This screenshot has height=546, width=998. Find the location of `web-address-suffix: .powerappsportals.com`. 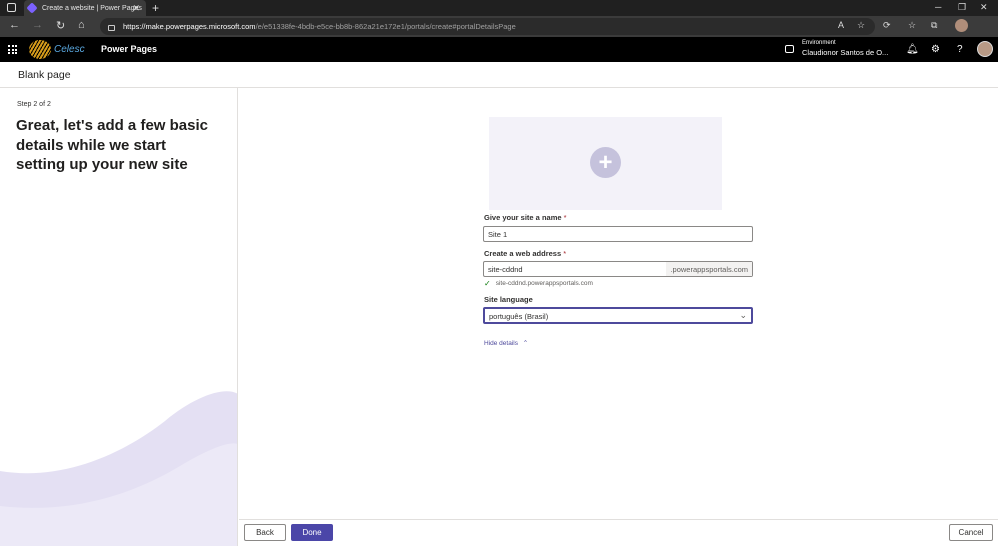

web-address-suffix: .powerappsportals.com is located at coordinates (709, 269).